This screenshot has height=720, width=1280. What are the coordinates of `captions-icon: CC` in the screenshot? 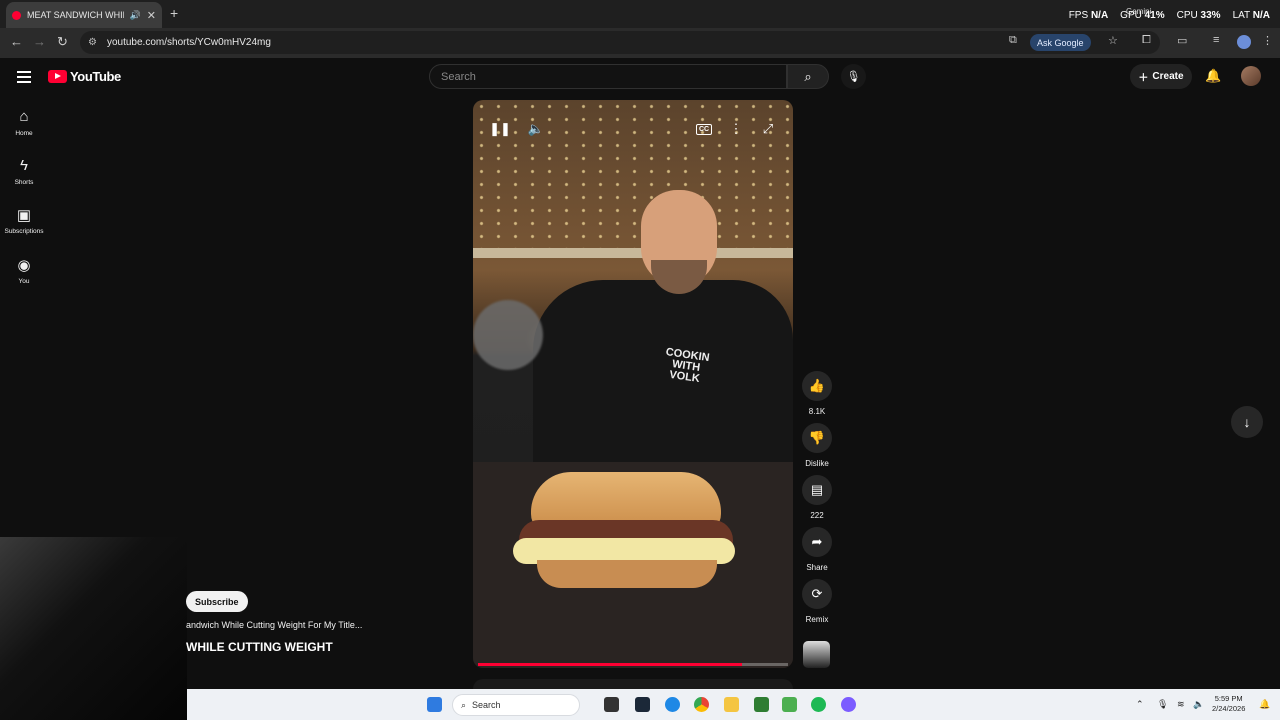 It's located at (704, 129).